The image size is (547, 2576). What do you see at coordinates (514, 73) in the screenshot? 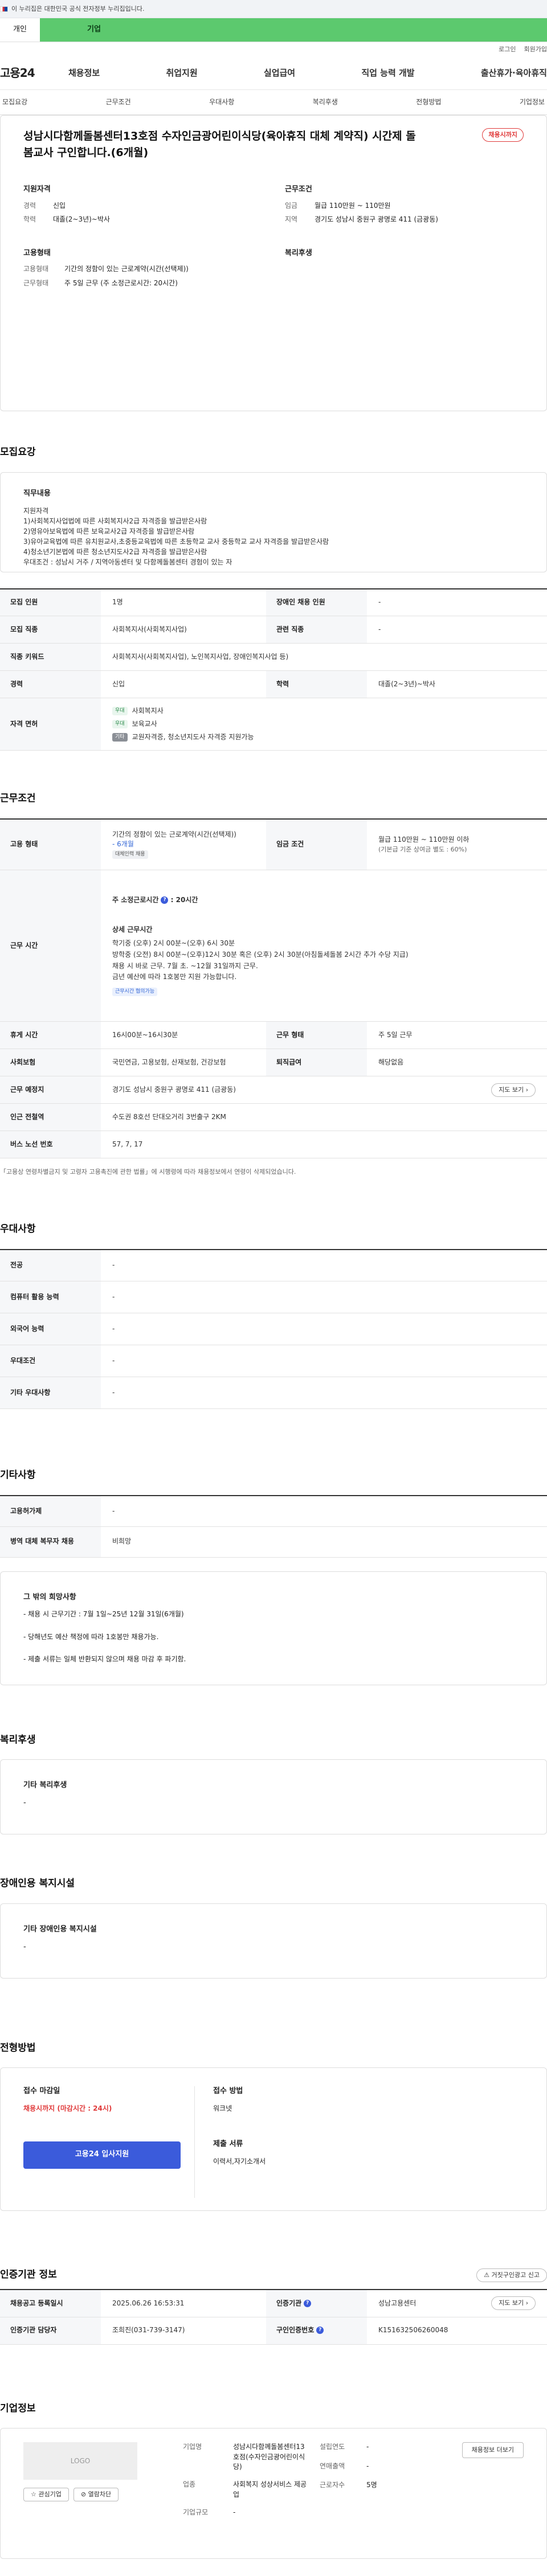
I see `nav-maternity-leave: 출산휴가·육아휴직` at bounding box center [514, 73].